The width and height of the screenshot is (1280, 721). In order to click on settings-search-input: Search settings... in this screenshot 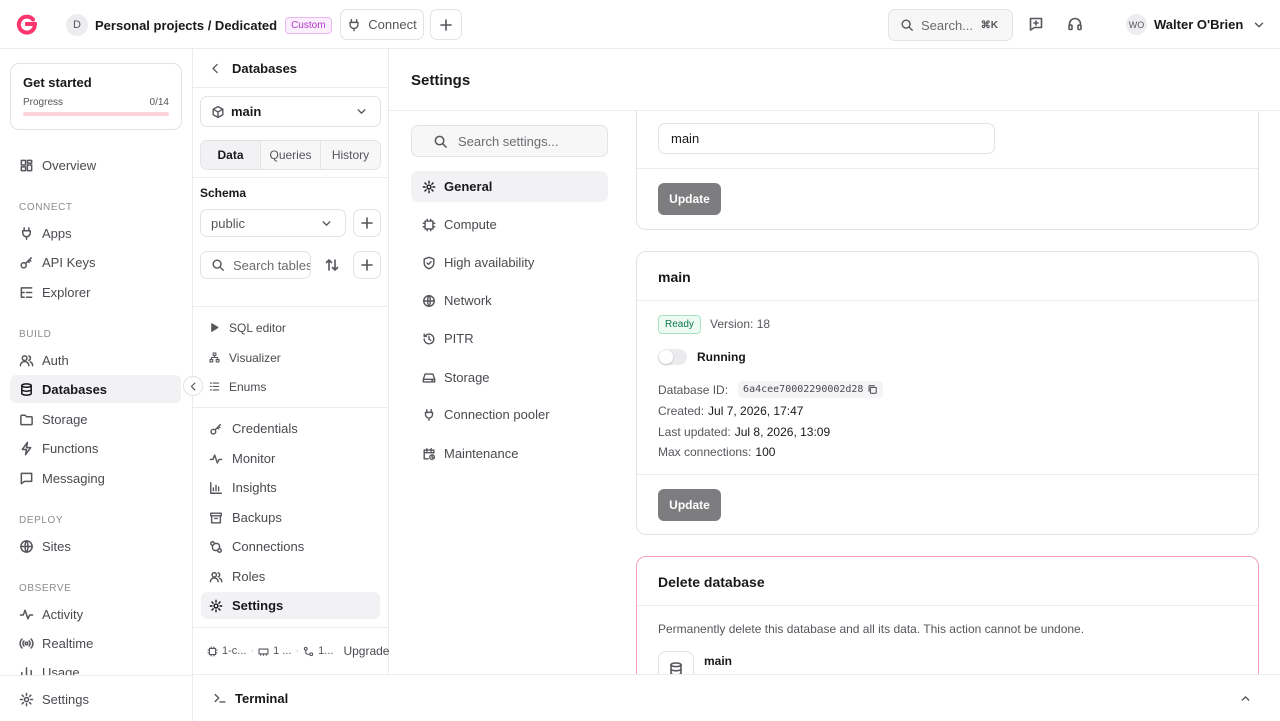, I will do `click(509, 141)`.